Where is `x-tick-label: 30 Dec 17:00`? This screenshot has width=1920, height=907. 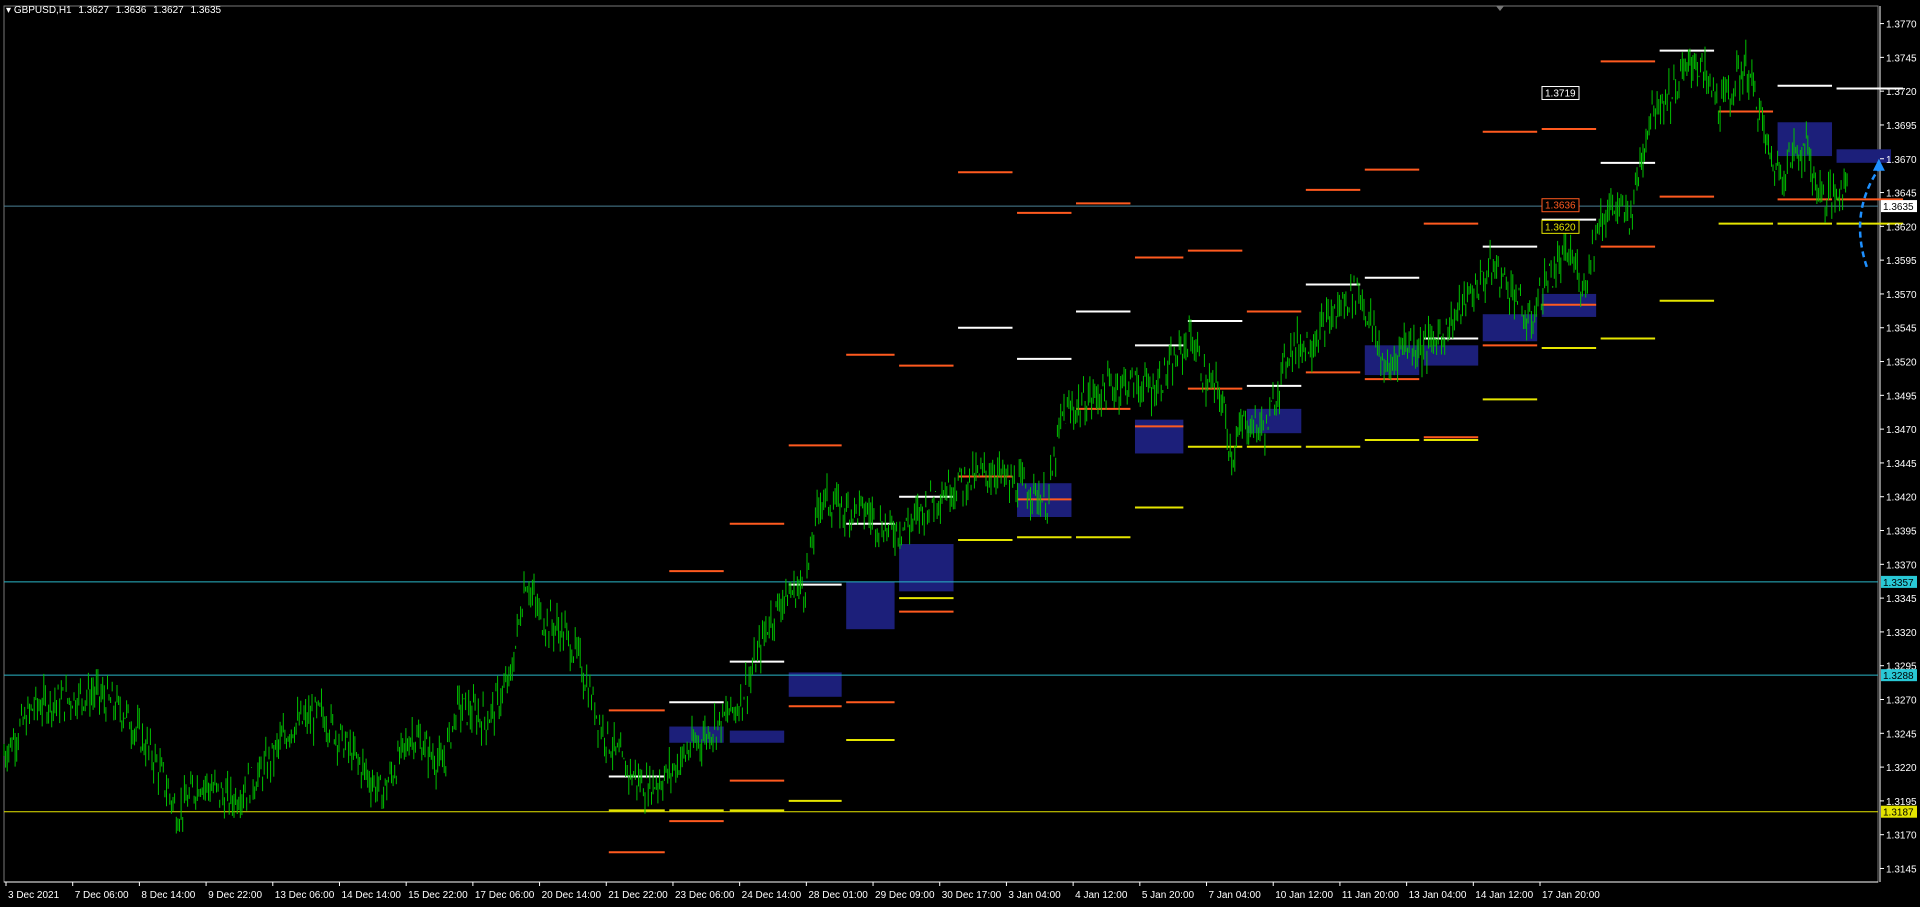 x-tick-label: 30 Dec 17:00 is located at coordinates (972, 895).